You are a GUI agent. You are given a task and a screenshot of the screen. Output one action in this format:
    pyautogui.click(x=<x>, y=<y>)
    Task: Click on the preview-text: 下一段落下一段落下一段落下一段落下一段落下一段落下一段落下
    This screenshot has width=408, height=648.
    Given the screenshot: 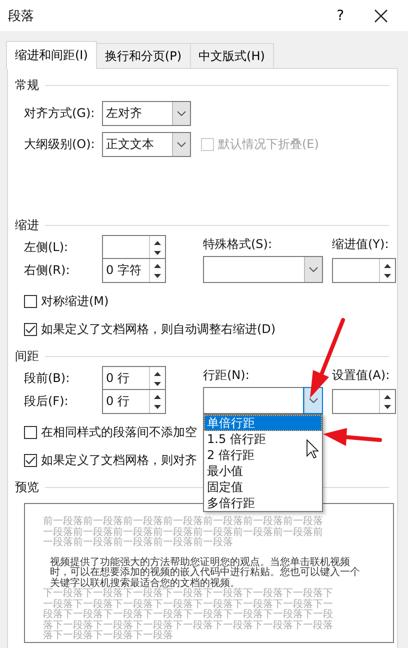 What is the action you would take?
    pyautogui.click(x=188, y=594)
    